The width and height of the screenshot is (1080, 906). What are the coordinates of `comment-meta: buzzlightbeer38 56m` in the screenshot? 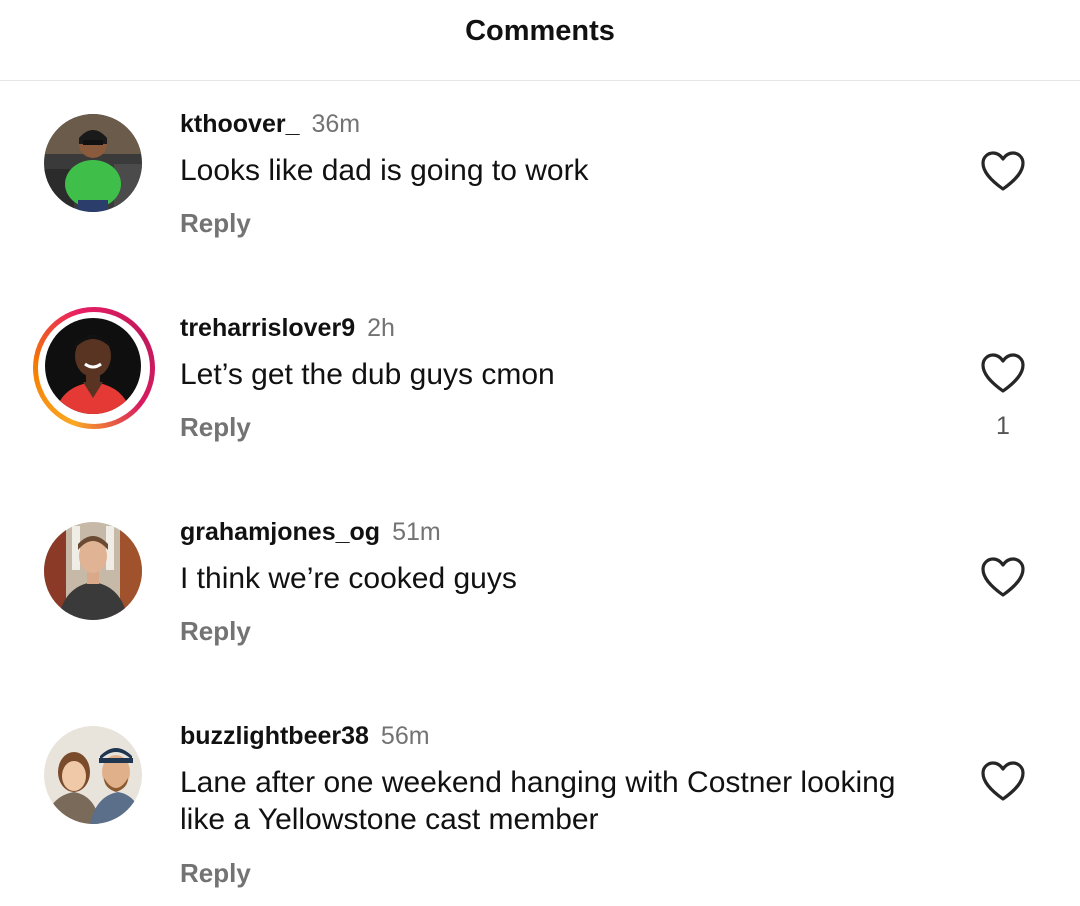 It's located at (305, 736).